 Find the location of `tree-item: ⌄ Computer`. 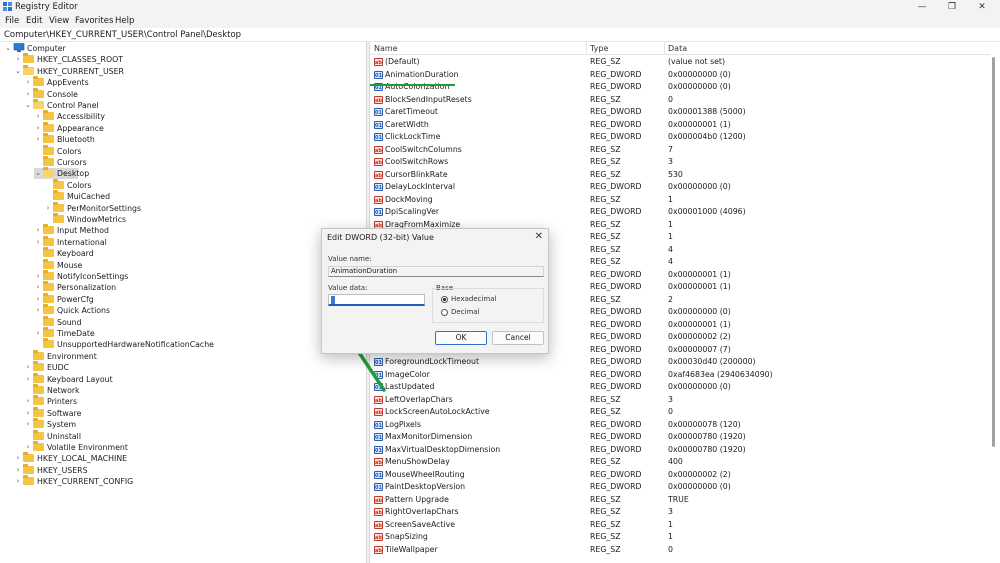

tree-item: ⌄ Computer is located at coordinates (180, 48).